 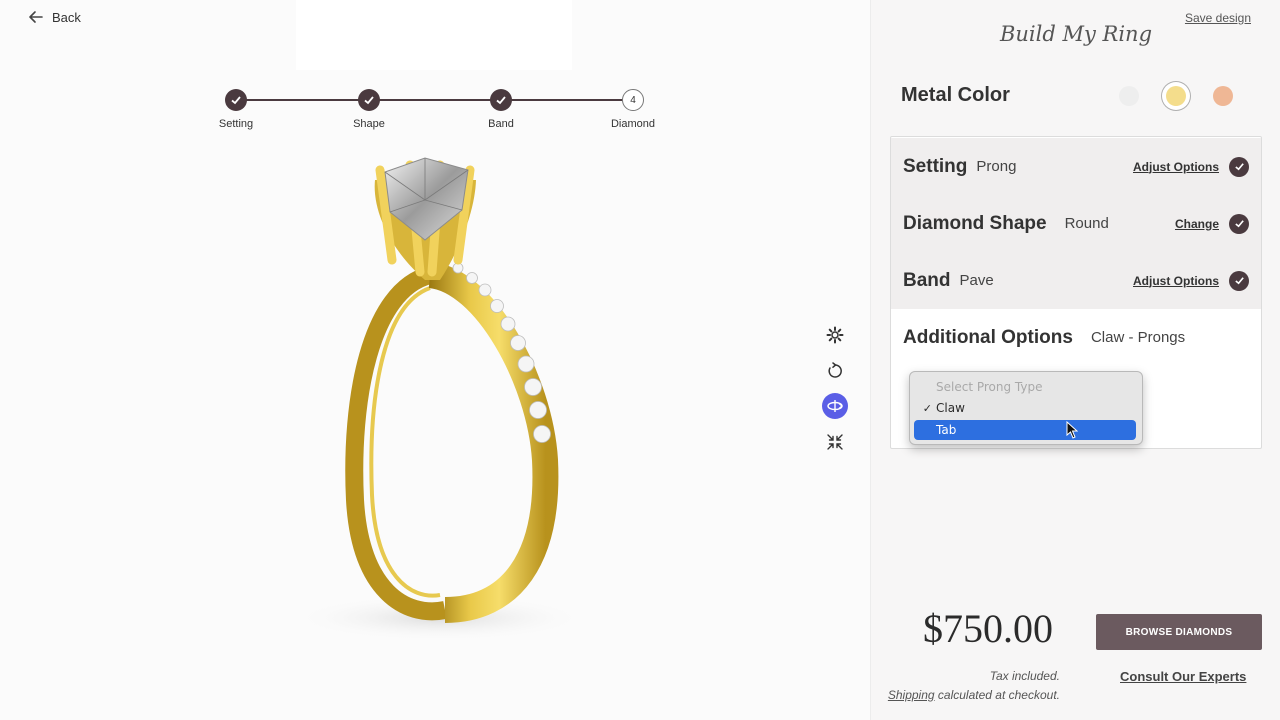 I want to click on rotate-tool-button, so click(x=835, y=371).